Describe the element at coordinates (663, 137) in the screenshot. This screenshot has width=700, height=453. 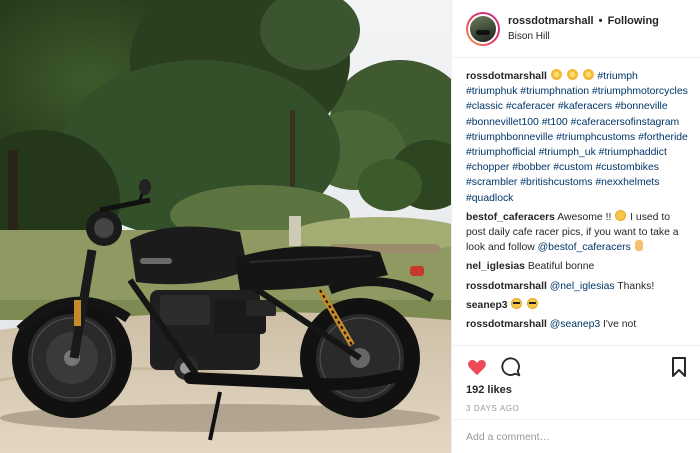
I see `hashtag-link: #fortheride` at that location.